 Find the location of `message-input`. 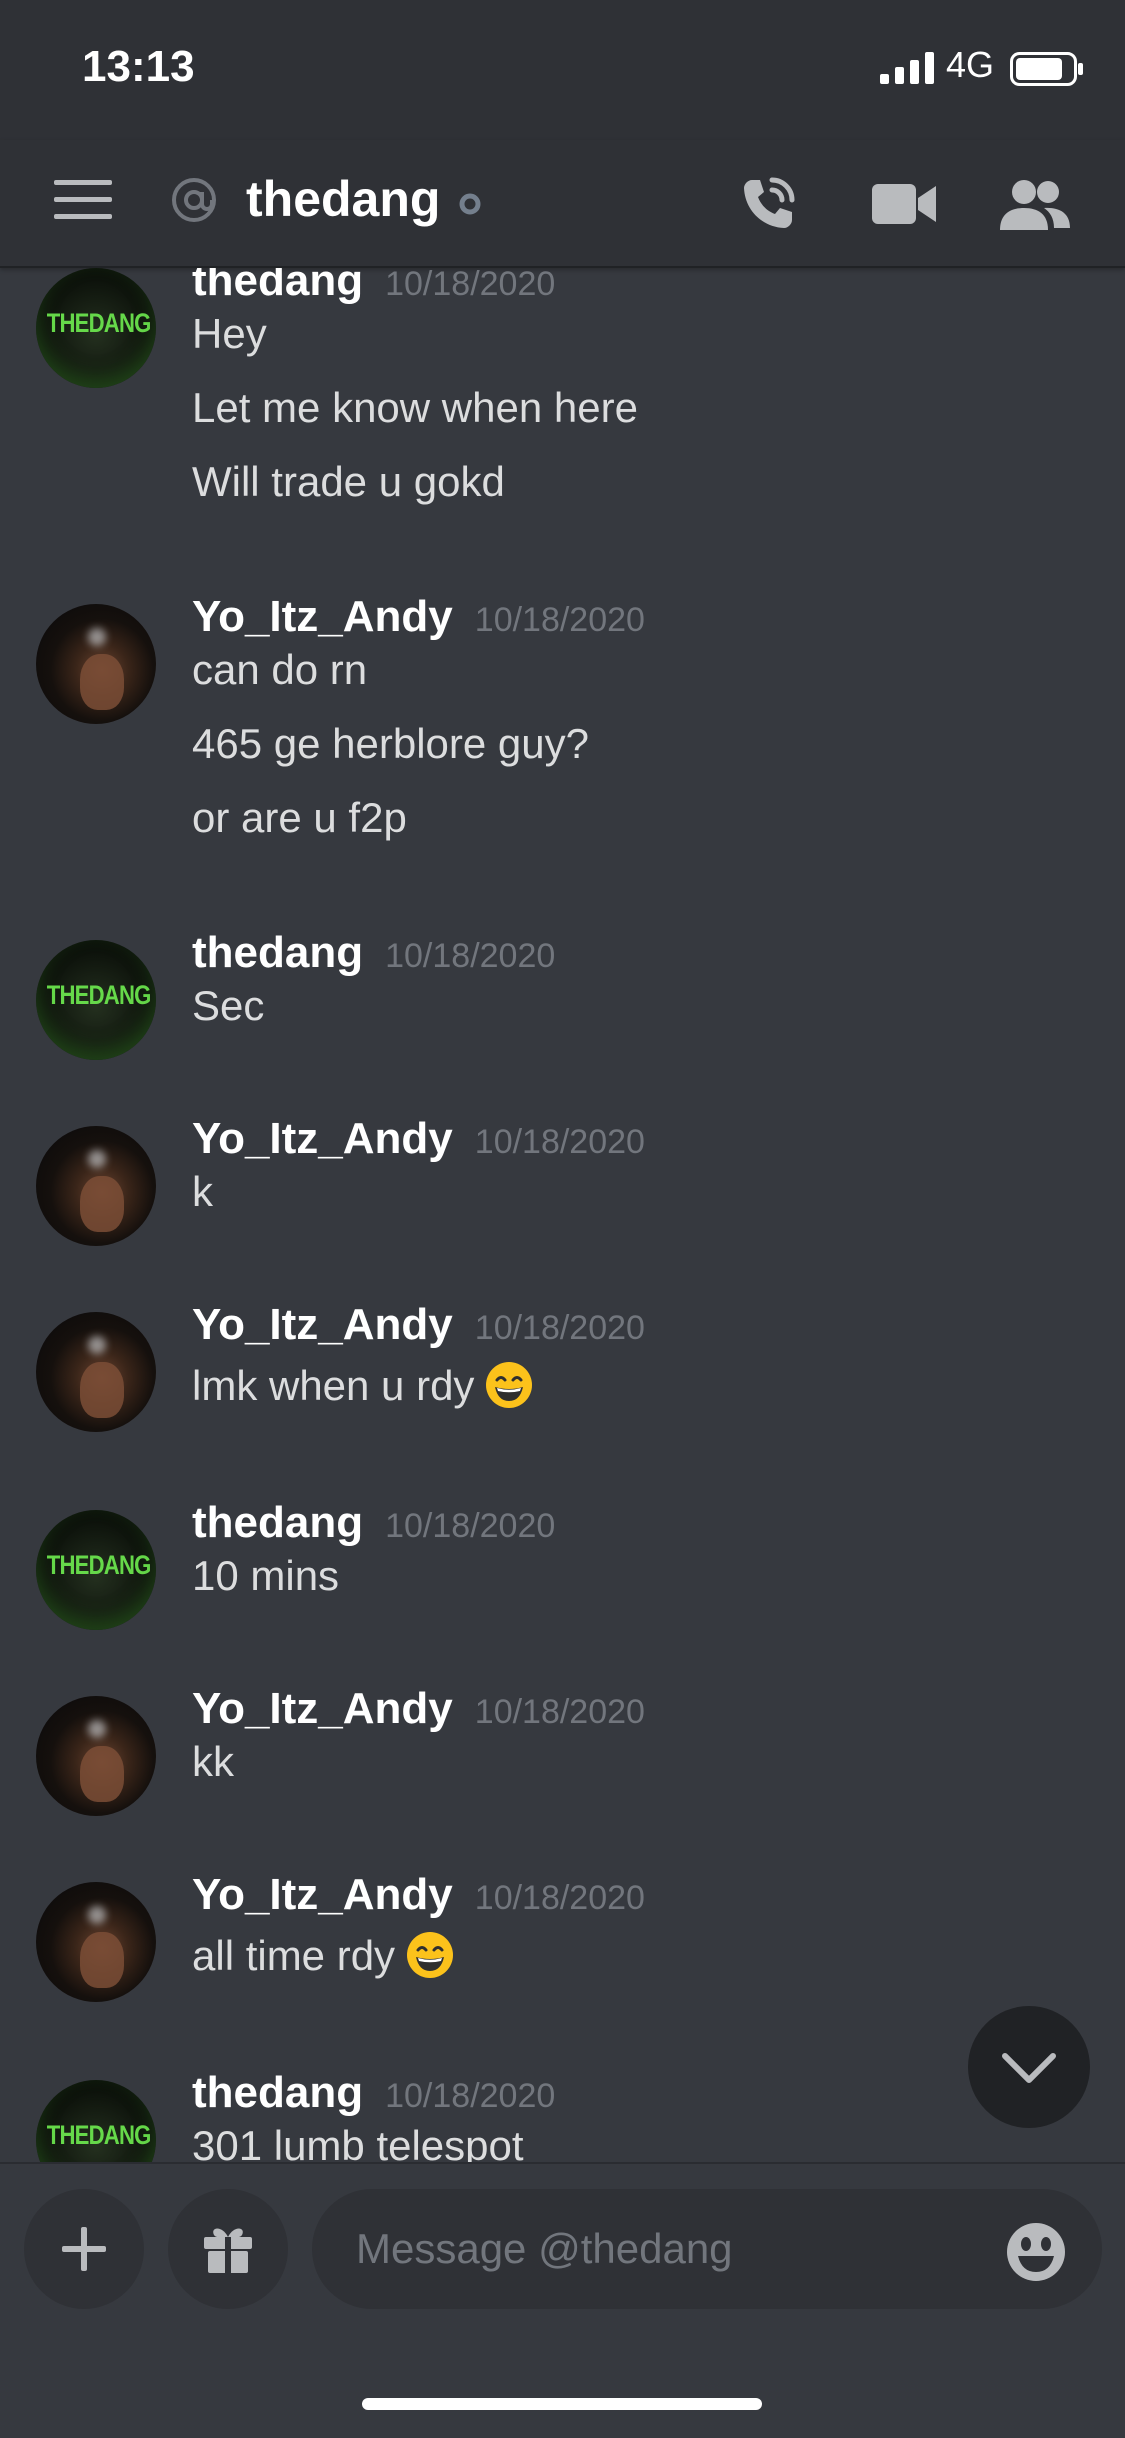

message-input is located at coordinates (707, 2249).